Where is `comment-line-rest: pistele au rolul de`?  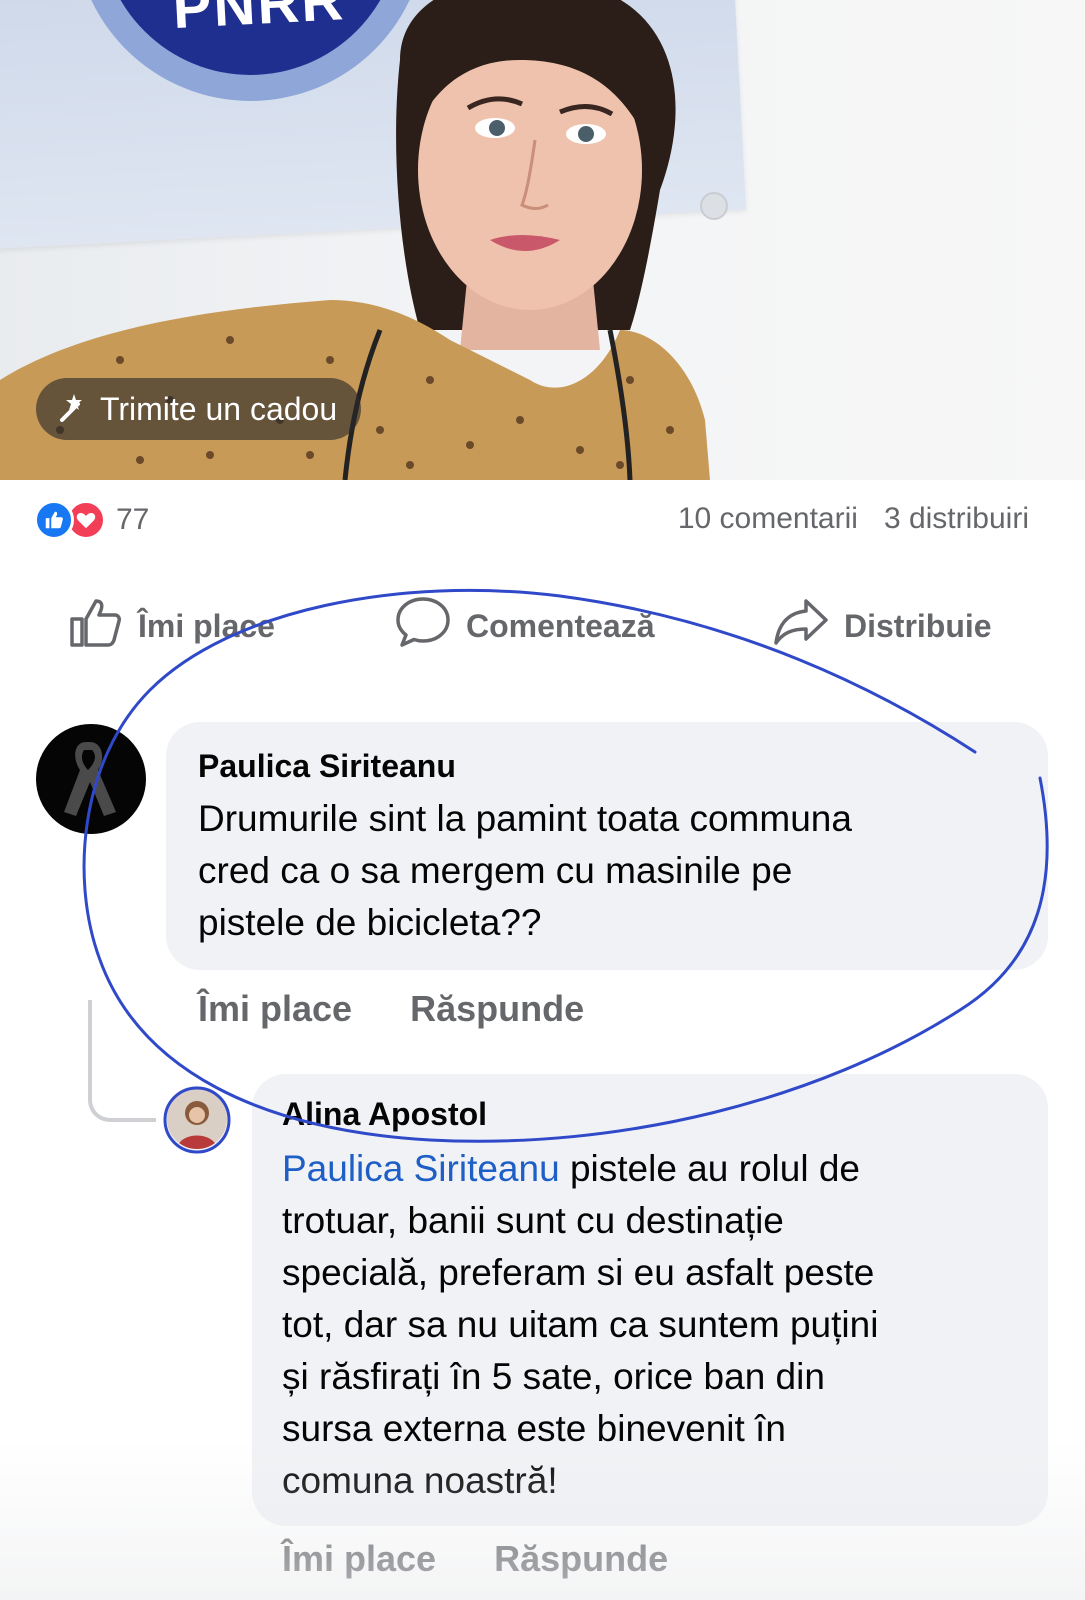
comment-line-rest: pistele au rolul de is located at coordinates (709, 1168).